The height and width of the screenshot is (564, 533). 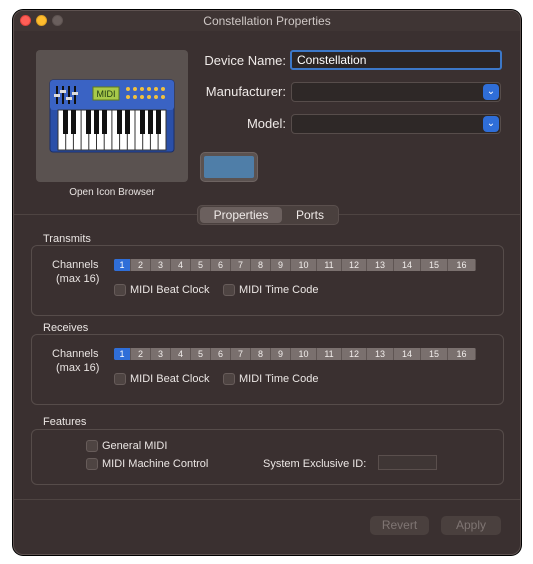 What do you see at coordinates (407, 265) in the screenshot?
I see `transmits-channel-14: 14` at bounding box center [407, 265].